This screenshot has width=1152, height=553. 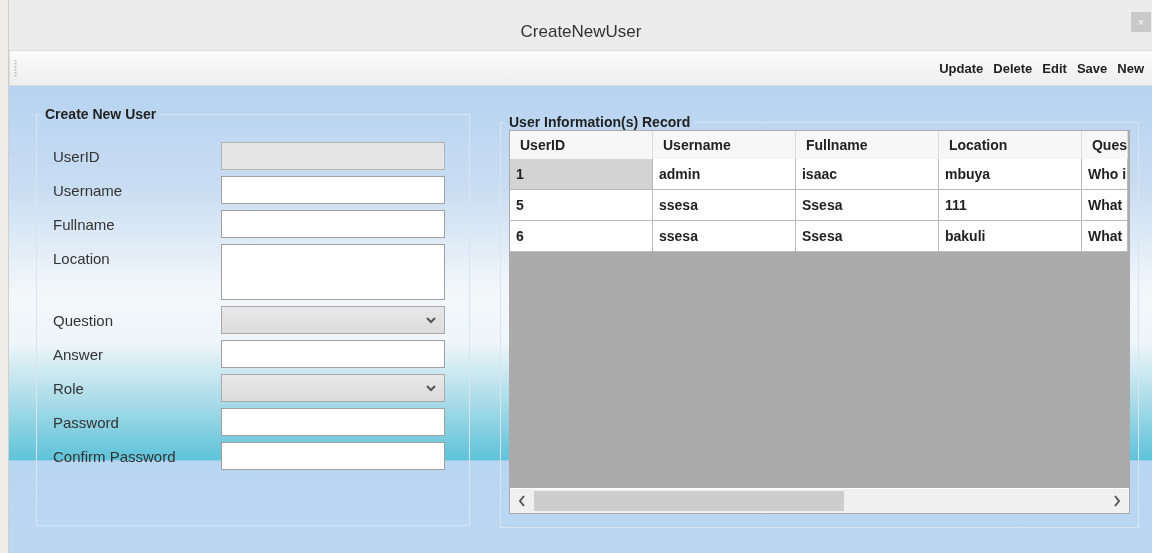 What do you see at coordinates (1010, 145) in the screenshot?
I see `column-header: Location` at bounding box center [1010, 145].